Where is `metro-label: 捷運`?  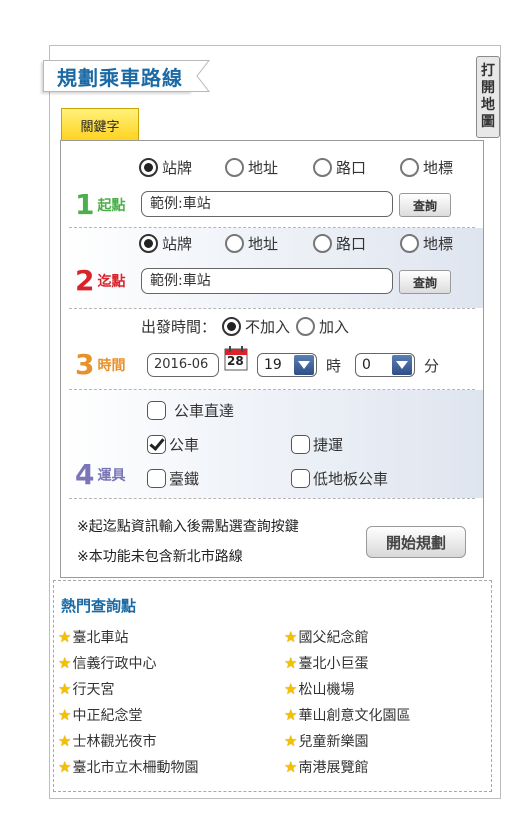 metro-label: 捷運 is located at coordinates (328, 445).